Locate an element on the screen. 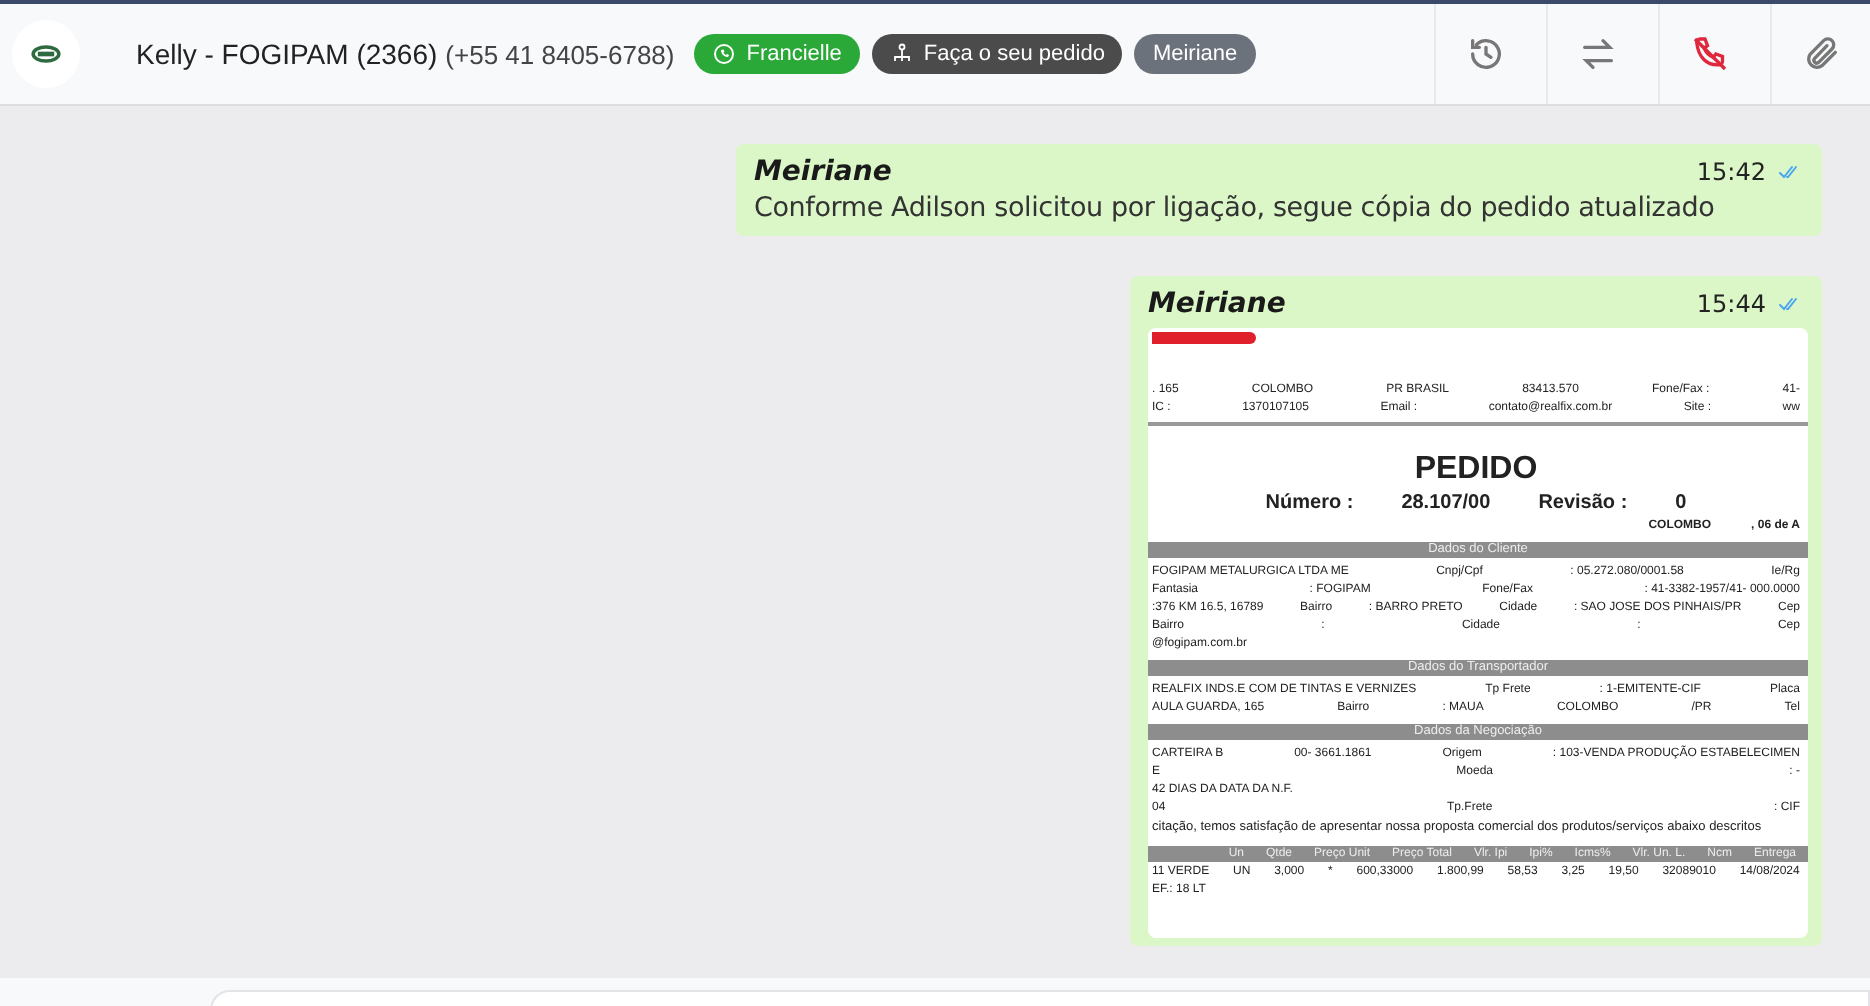 The height and width of the screenshot is (1006, 1870). phone-number: (+55 41 8405-6788) is located at coordinates (560, 55).